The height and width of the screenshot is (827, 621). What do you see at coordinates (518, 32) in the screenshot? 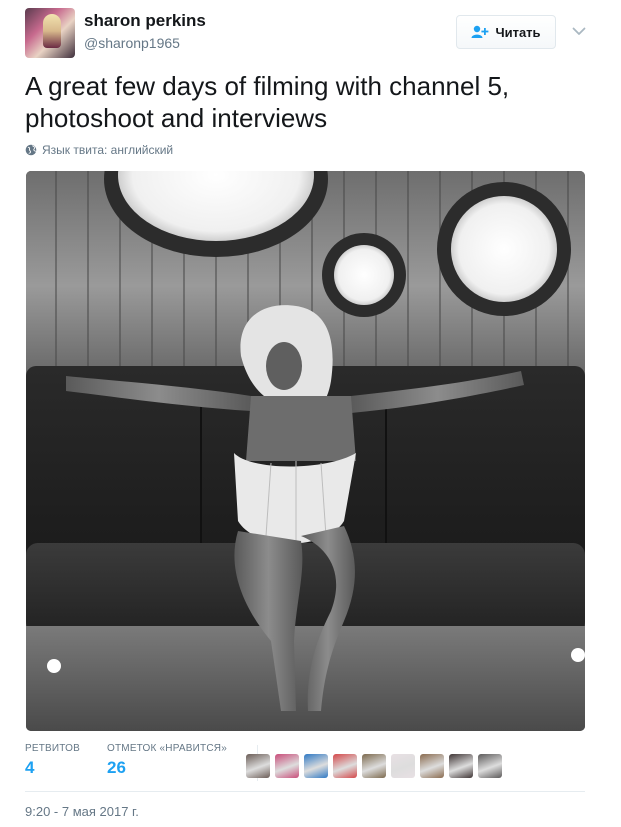
I see `follow-label: Читать` at bounding box center [518, 32].